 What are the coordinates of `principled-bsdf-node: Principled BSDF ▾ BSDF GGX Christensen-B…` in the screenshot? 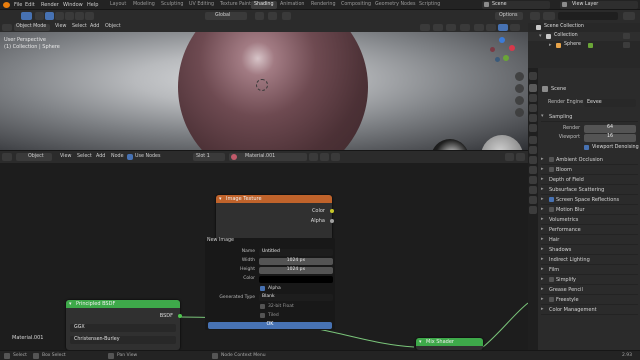 It's located at (124, 325).